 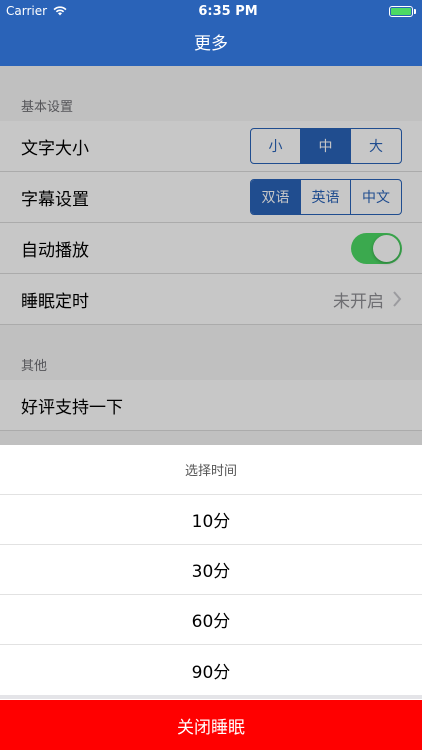 I want to click on sleep-timer-value: 未开启, so click(x=358, y=301).